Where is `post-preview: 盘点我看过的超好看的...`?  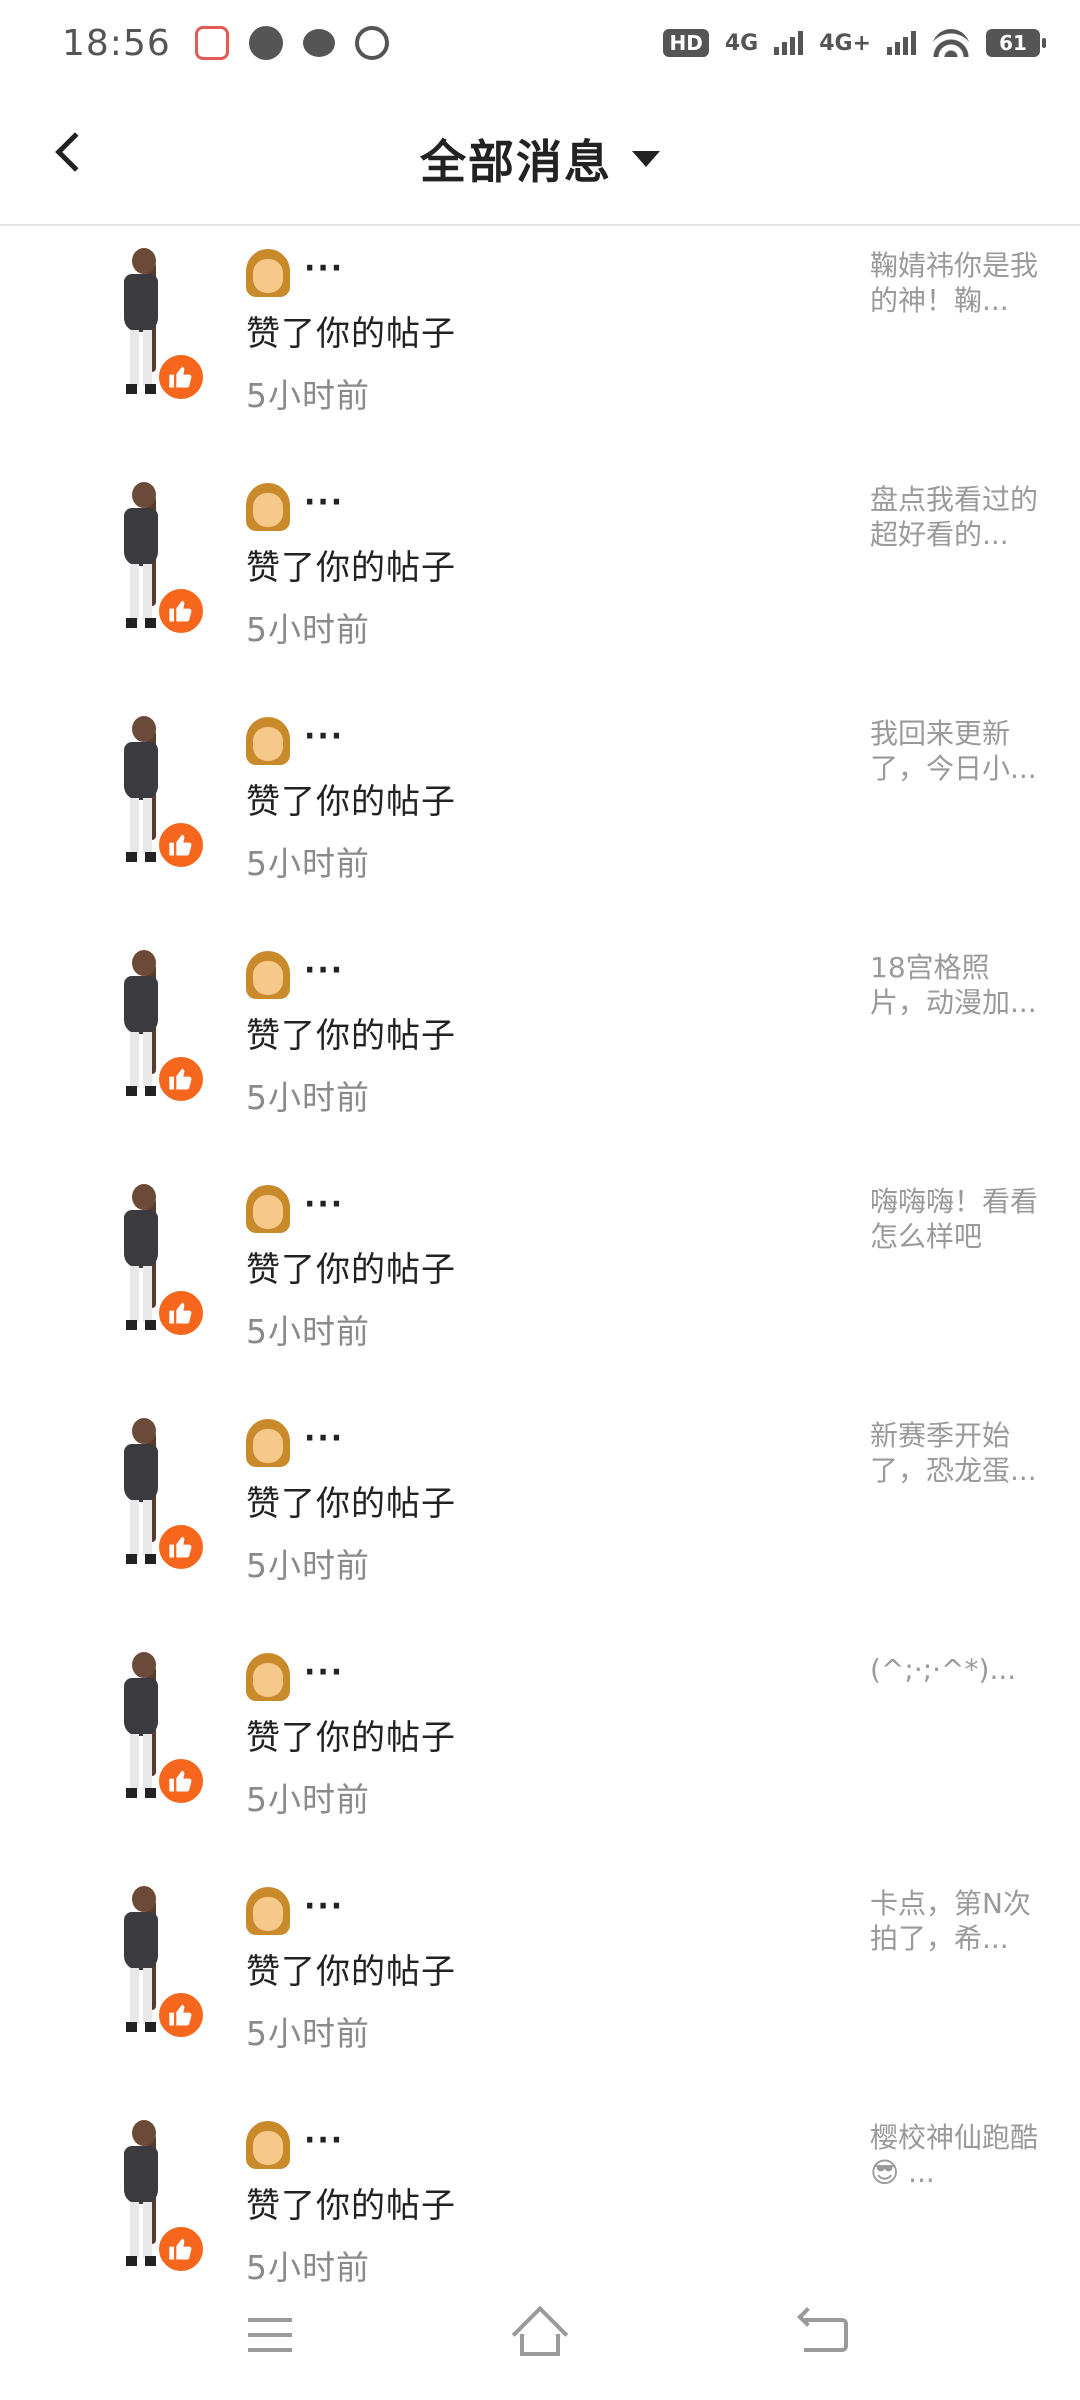
post-preview: 盘点我看过的超好看的... is located at coordinates (955, 517).